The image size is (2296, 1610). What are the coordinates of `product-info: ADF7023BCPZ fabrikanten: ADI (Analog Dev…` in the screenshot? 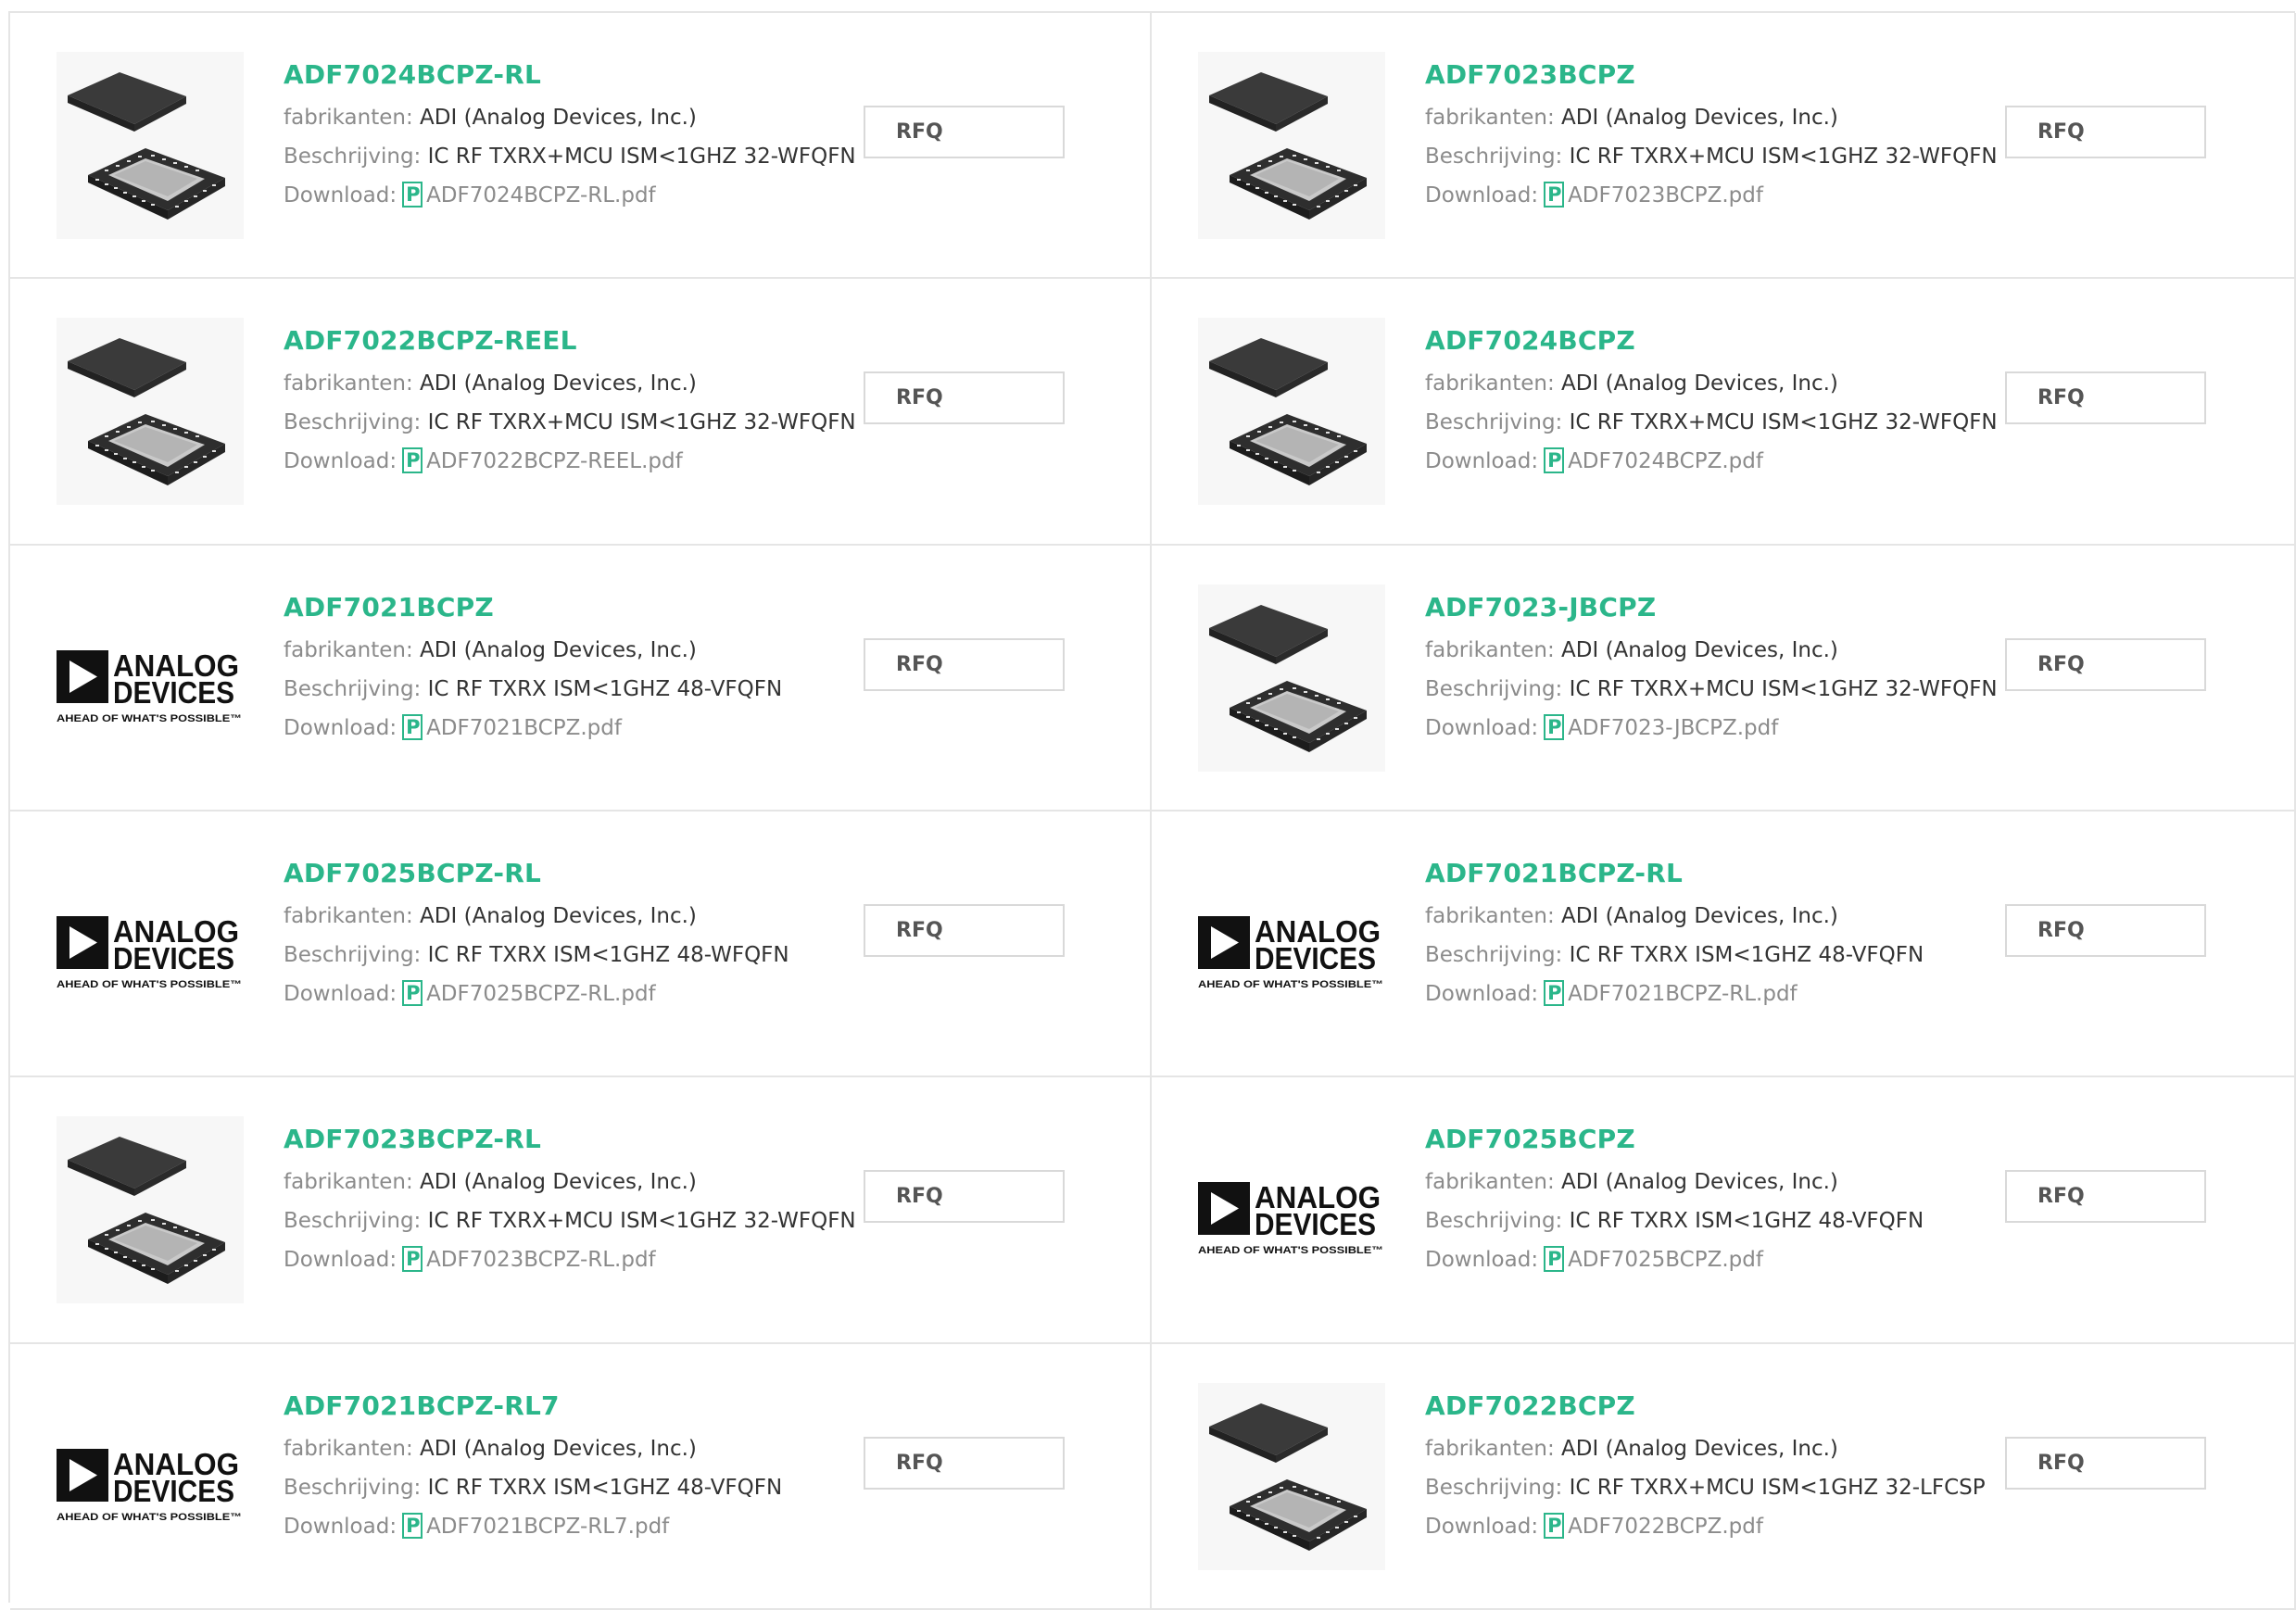 It's located at (1712, 137).